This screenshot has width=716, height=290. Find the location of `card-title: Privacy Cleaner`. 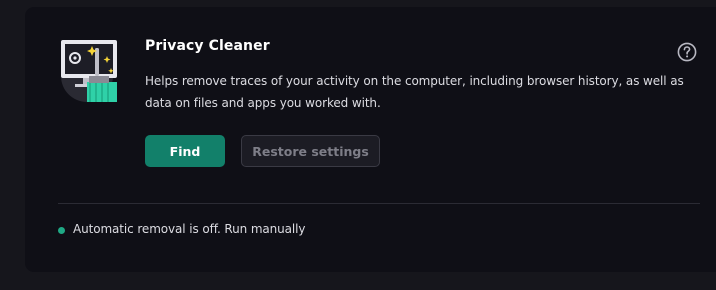

card-title: Privacy Cleaner is located at coordinates (207, 46).